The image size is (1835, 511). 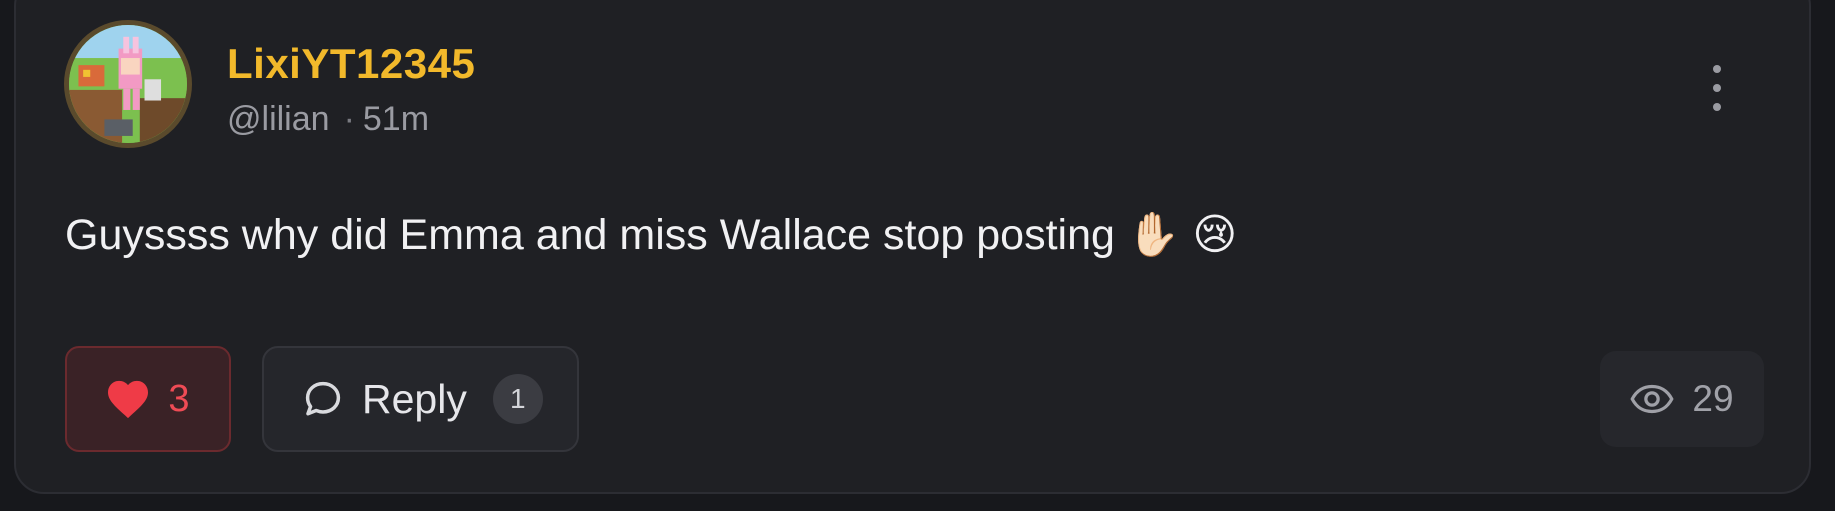 What do you see at coordinates (179, 398) in the screenshot?
I see `like-count: 3` at bounding box center [179, 398].